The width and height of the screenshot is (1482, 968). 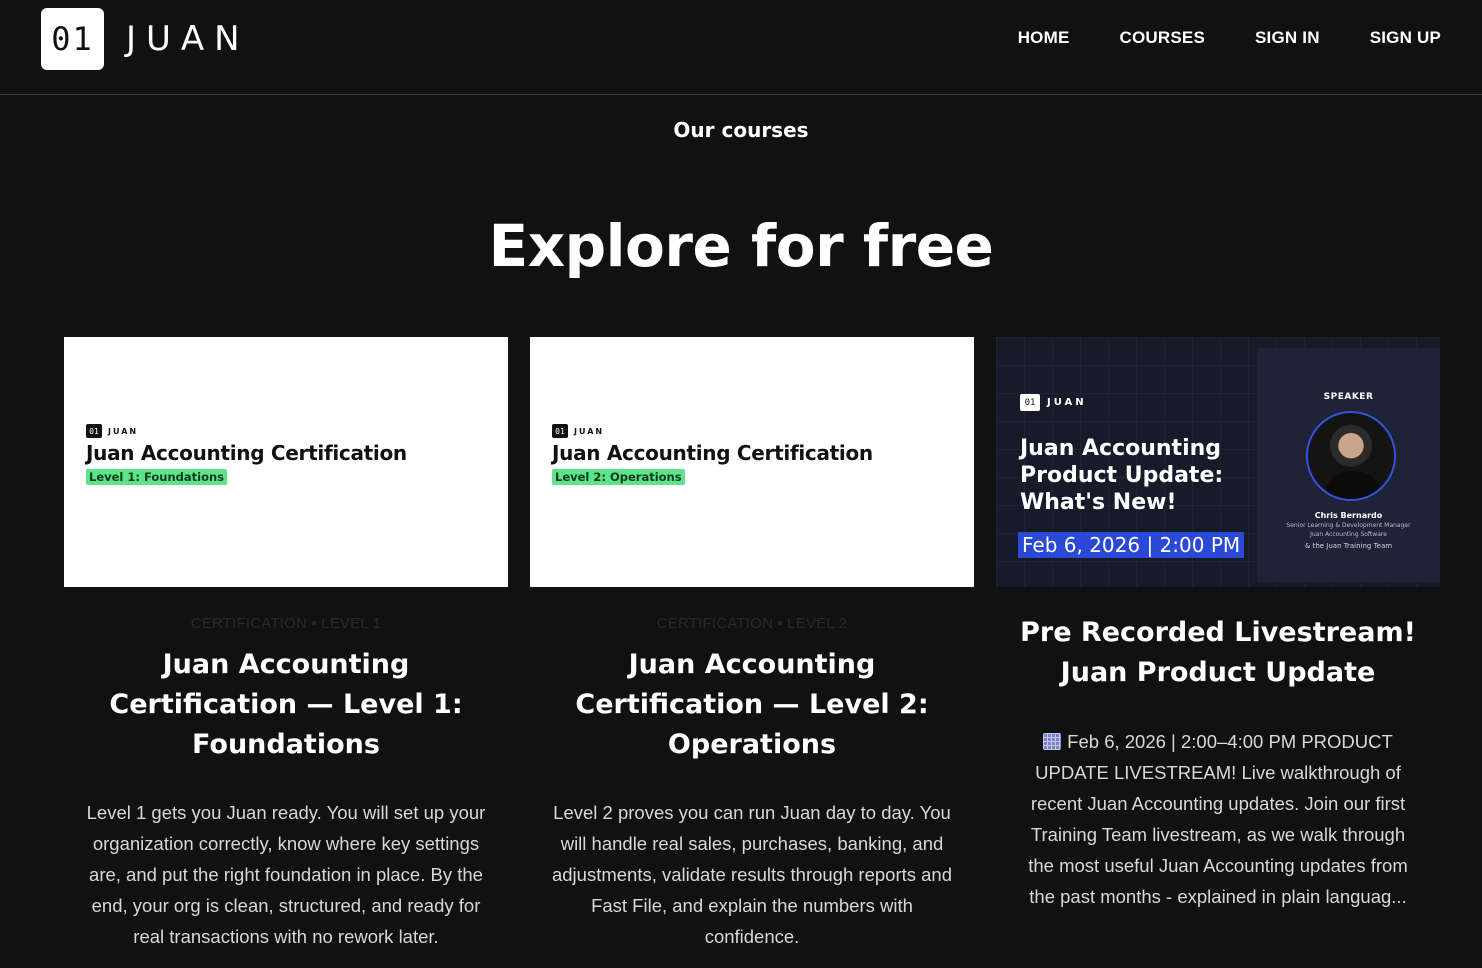 What do you see at coordinates (1348, 525) in the screenshot?
I see `speaker-role-line-1: Senior Learning & Development Manager` at bounding box center [1348, 525].